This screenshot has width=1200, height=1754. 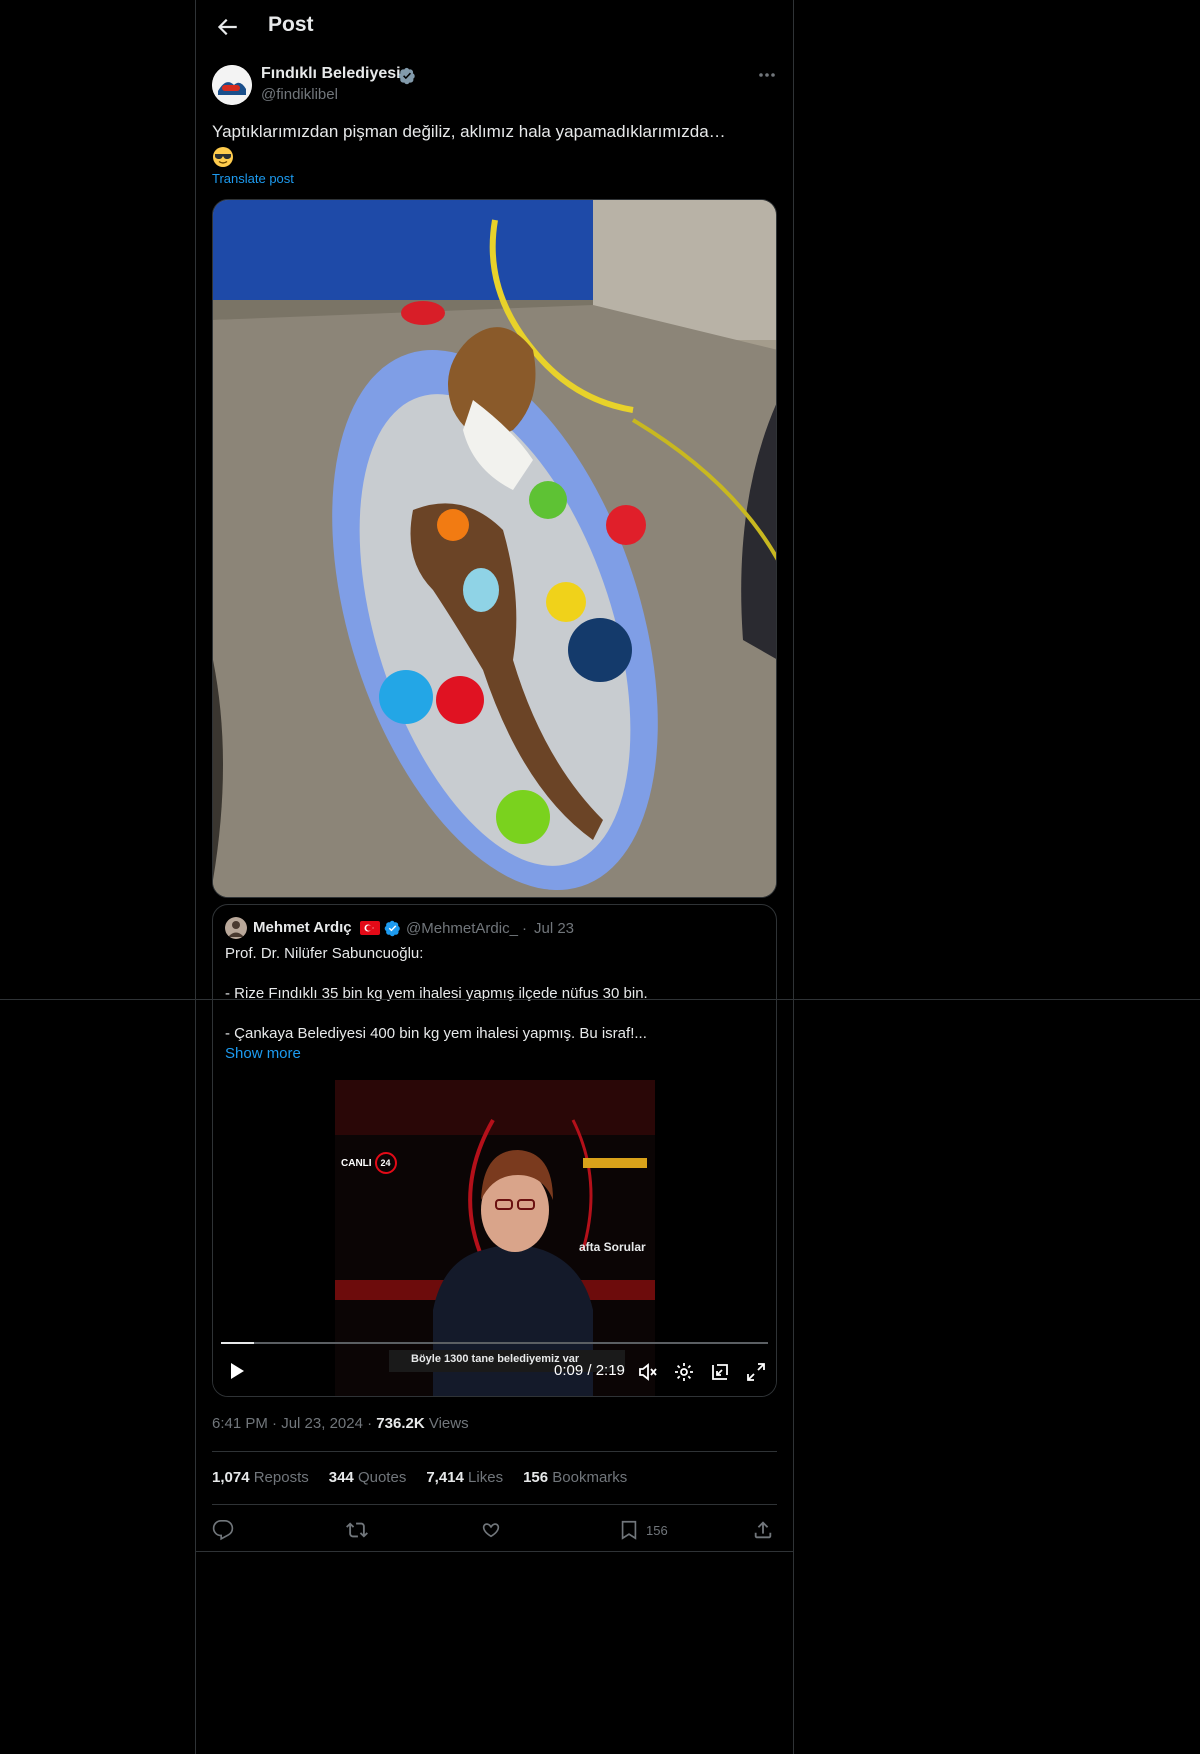 What do you see at coordinates (263, 1053) in the screenshot?
I see `show-more-link: Show more` at bounding box center [263, 1053].